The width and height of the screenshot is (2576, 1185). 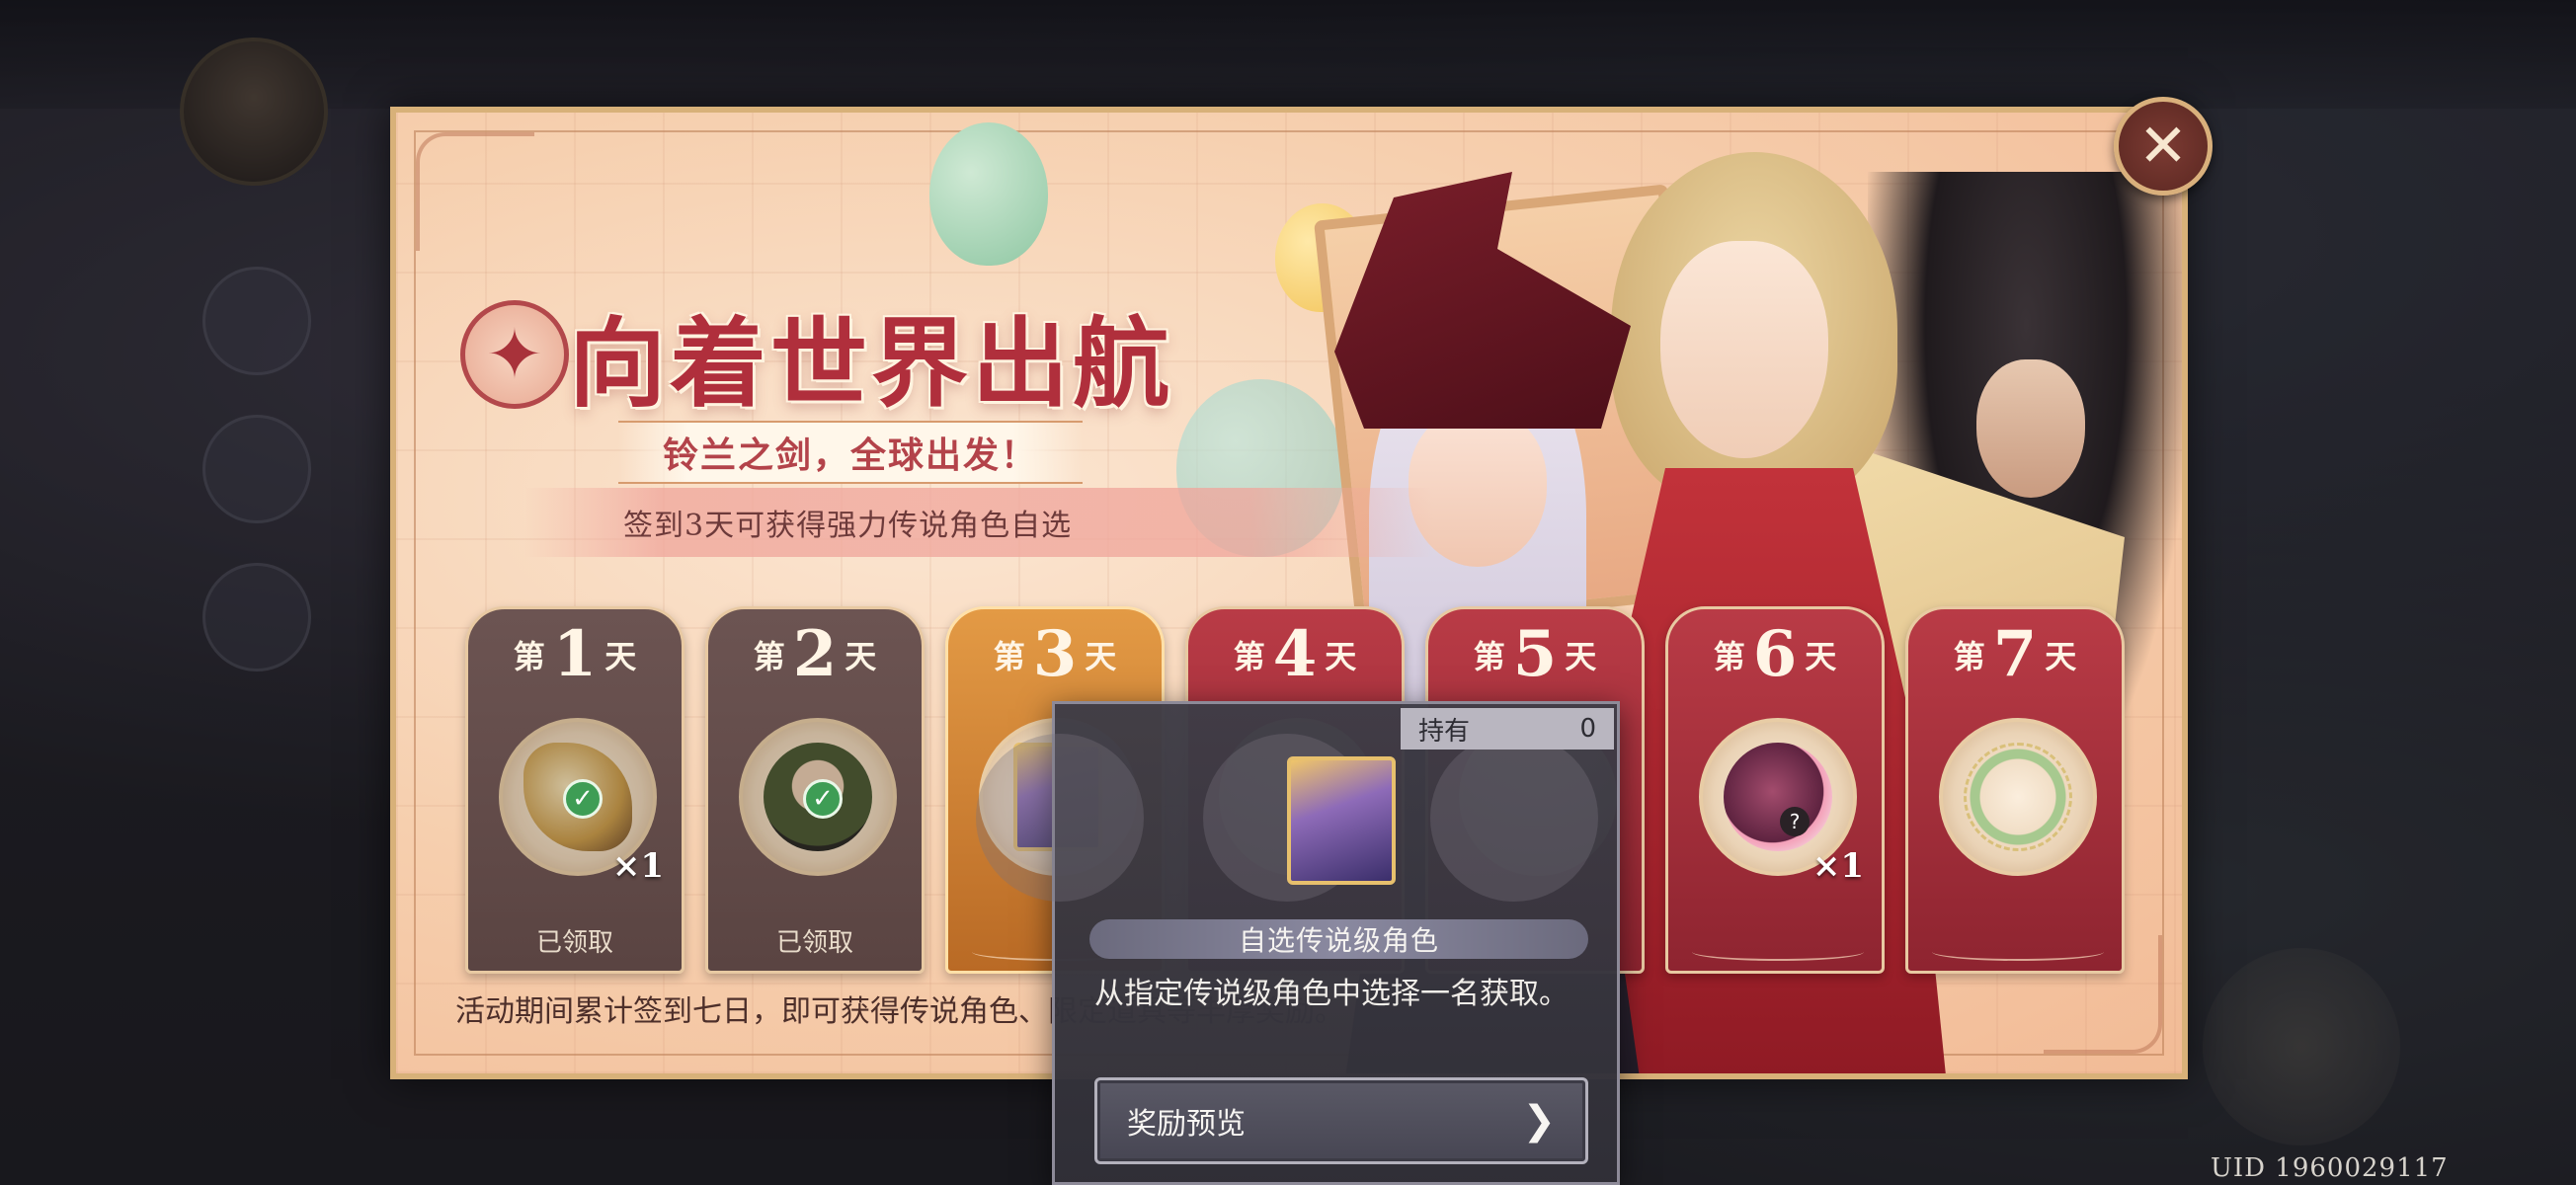 What do you see at coordinates (475, 192) in the screenshot?
I see `corner-ornament` at bounding box center [475, 192].